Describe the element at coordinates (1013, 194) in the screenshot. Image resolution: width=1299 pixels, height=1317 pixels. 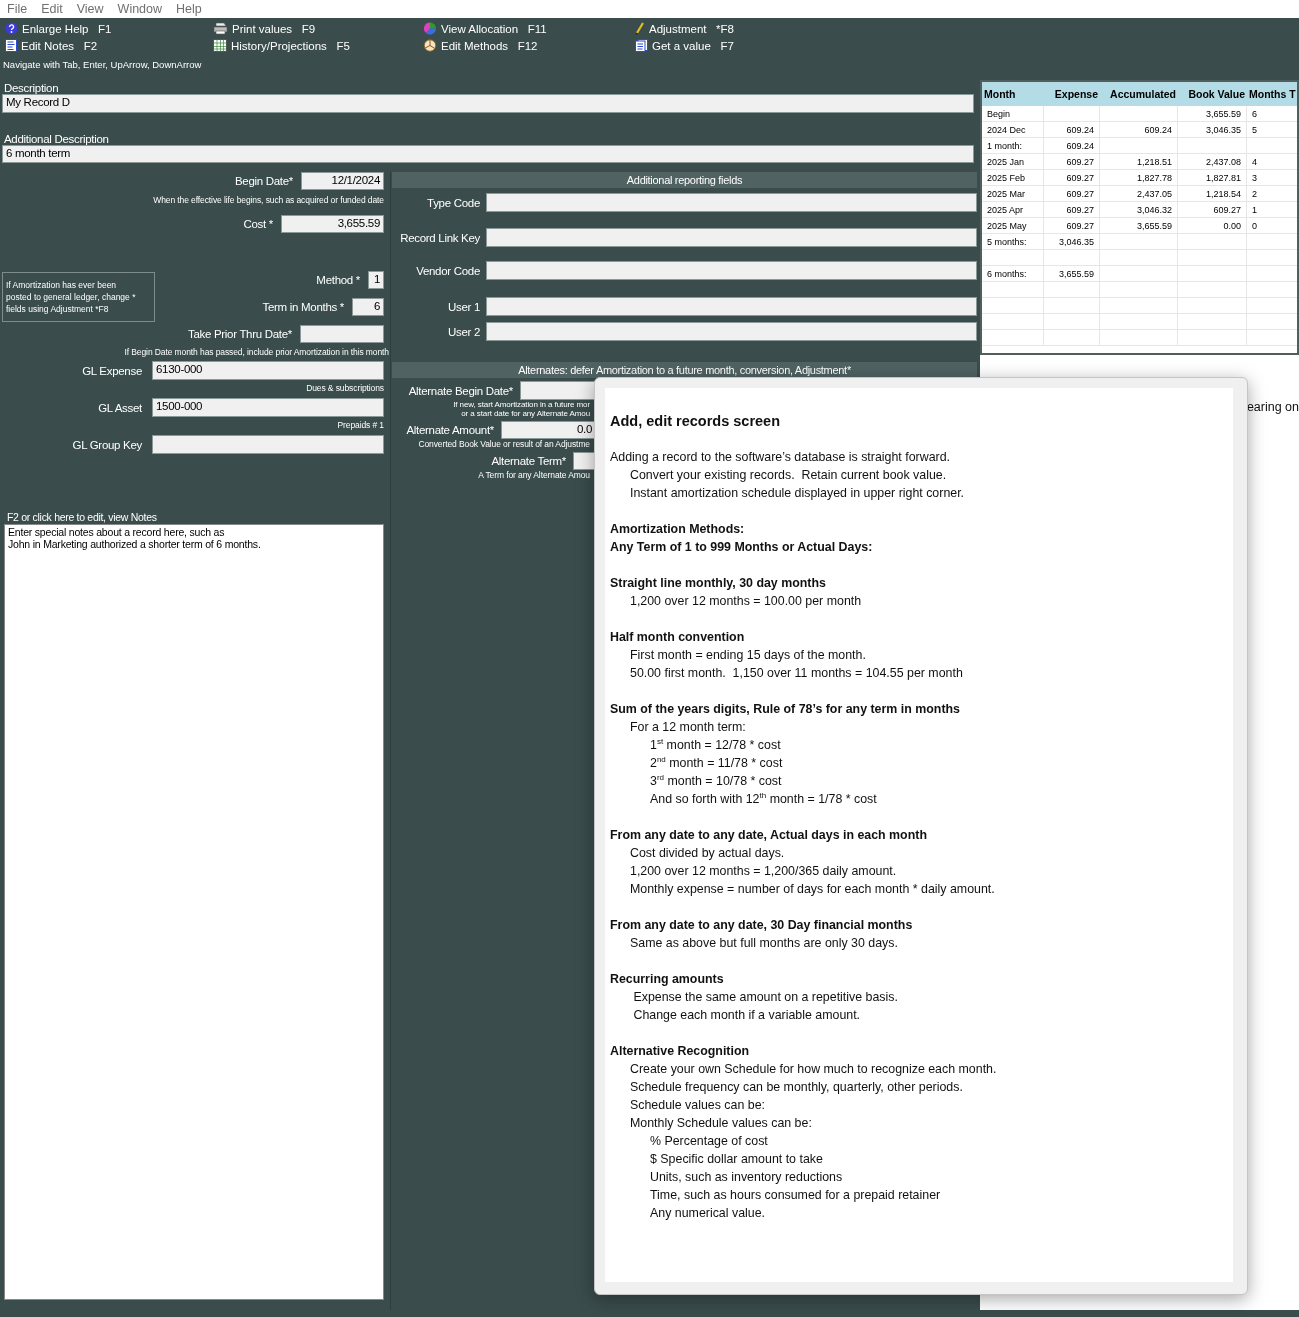
I see `table-cell: 2025 Mar` at that location.